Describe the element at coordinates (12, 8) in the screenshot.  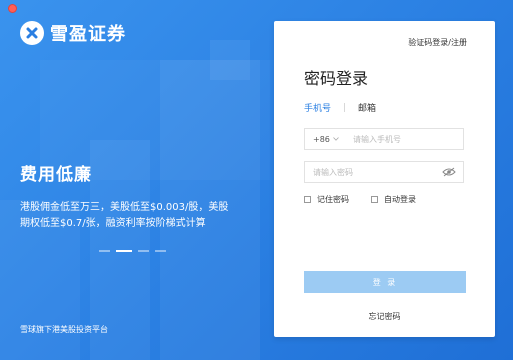
I see `window-close-button` at that location.